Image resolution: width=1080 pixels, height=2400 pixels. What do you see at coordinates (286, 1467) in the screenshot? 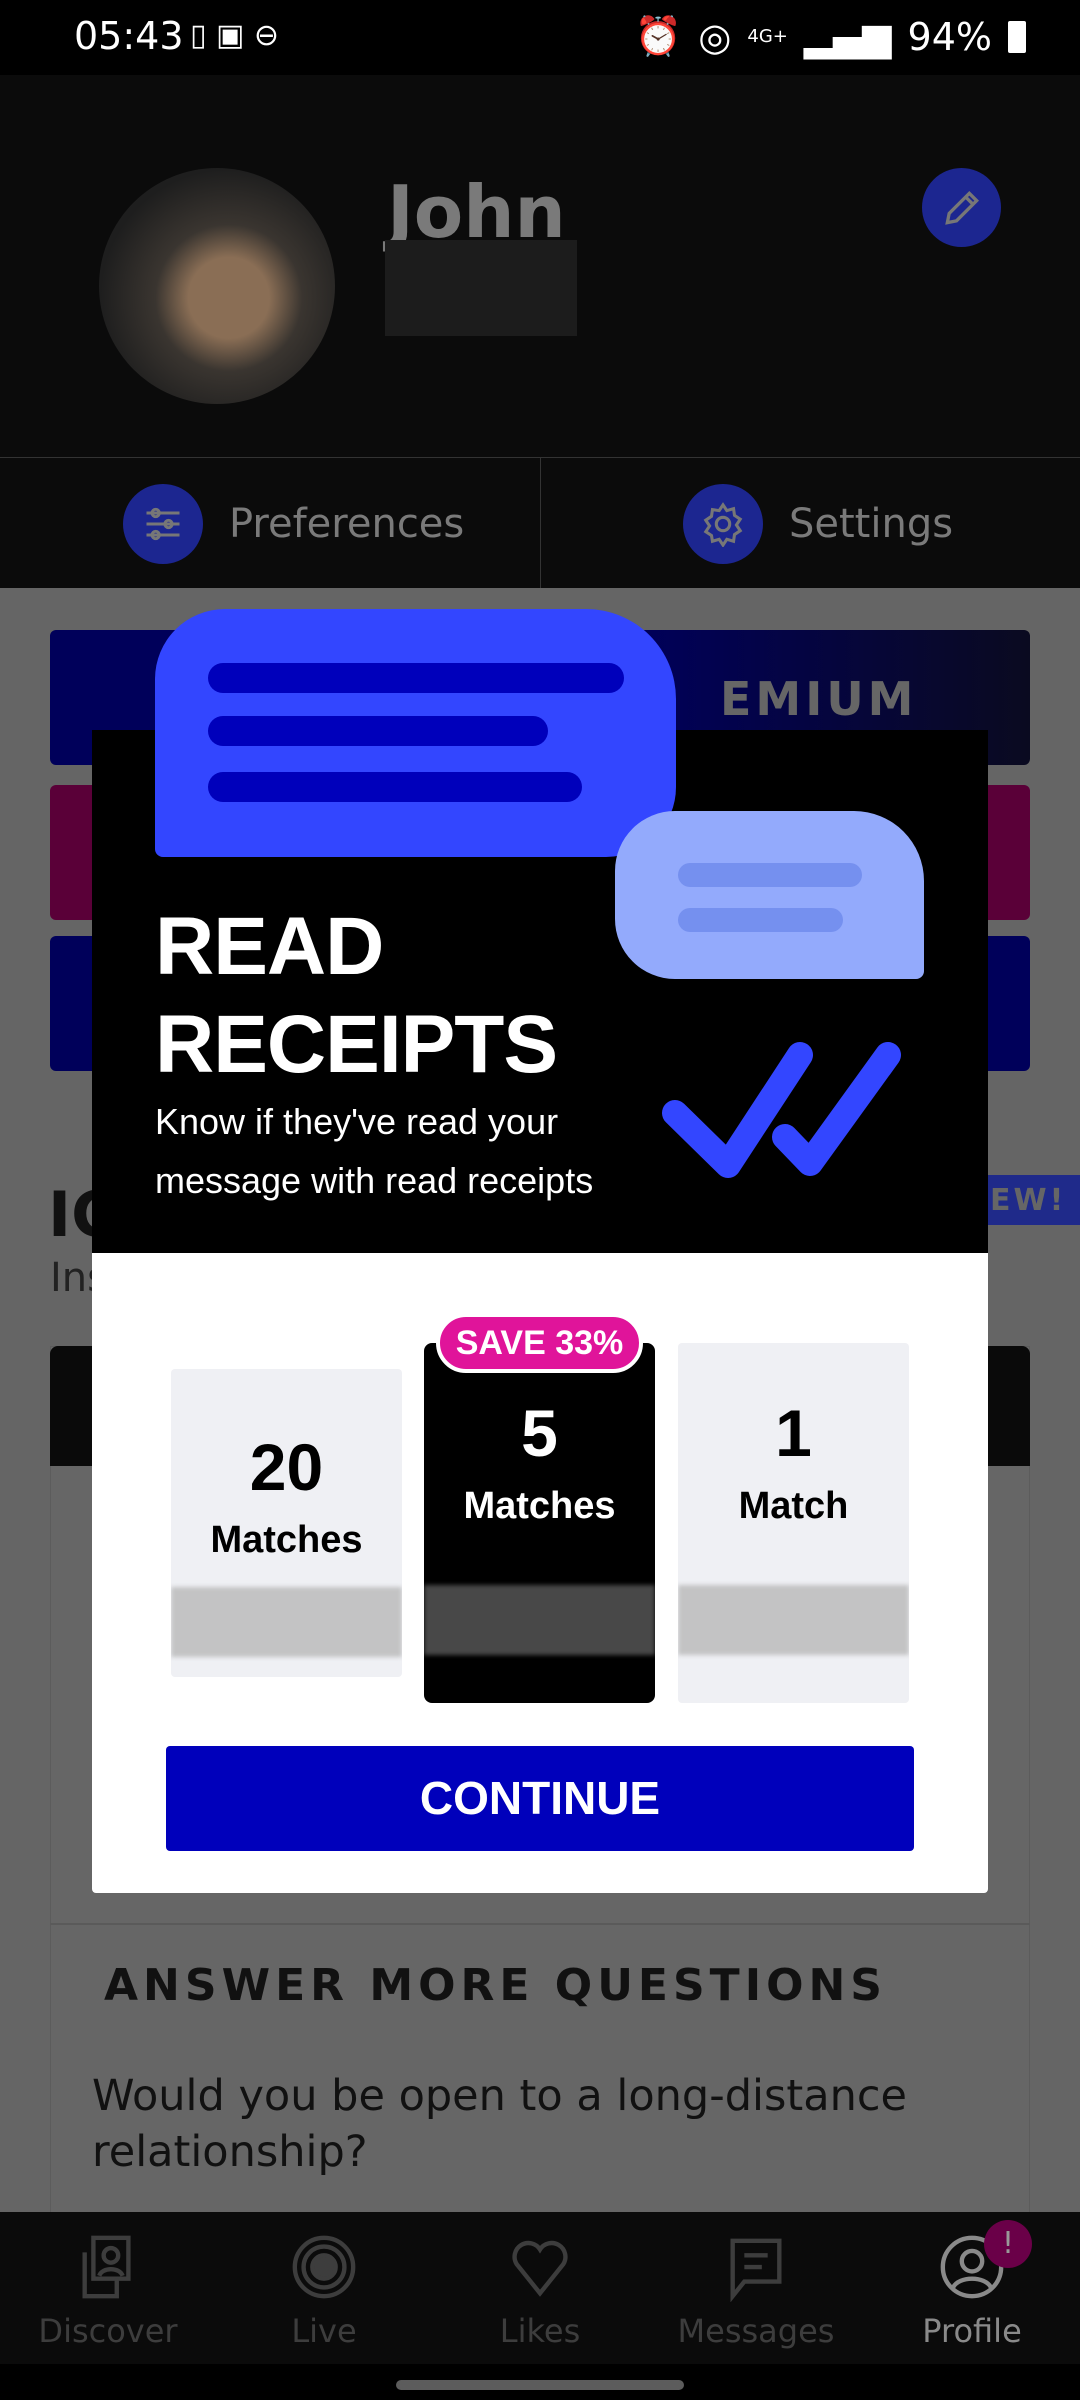
I see `plan-count: 20` at bounding box center [286, 1467].